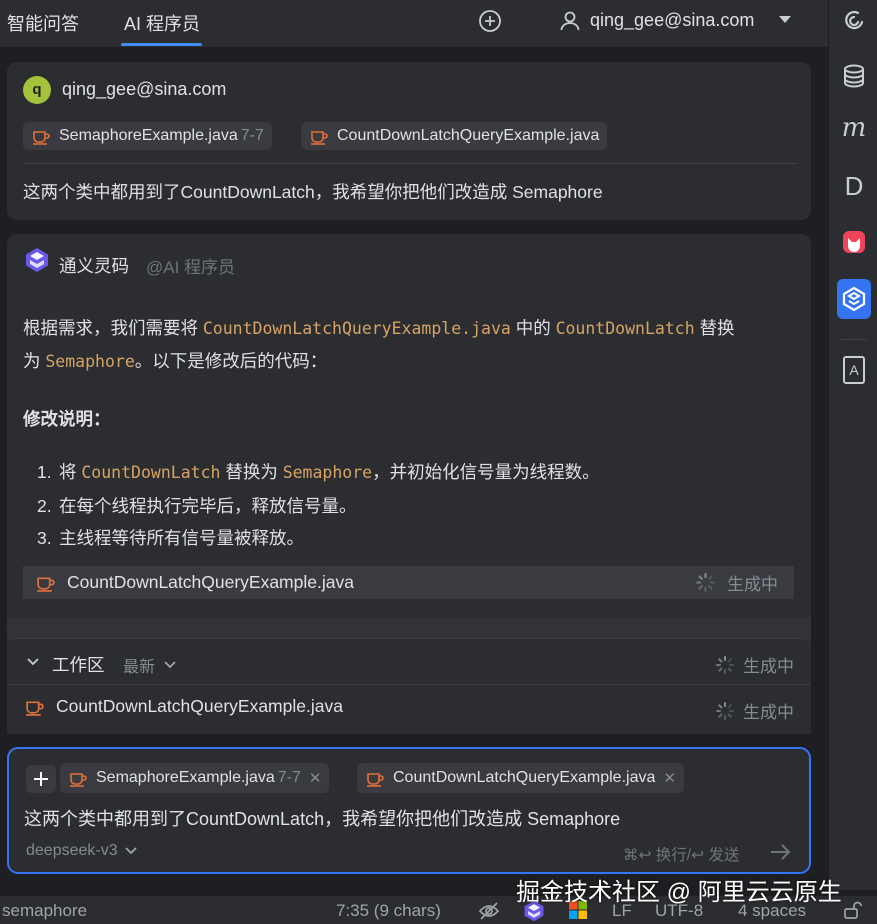  Describe the element at coordinates (408, 582) in the screenshot. I see `generated-file-row: CountDownLatchQueryExample.java 生成中` at that location.